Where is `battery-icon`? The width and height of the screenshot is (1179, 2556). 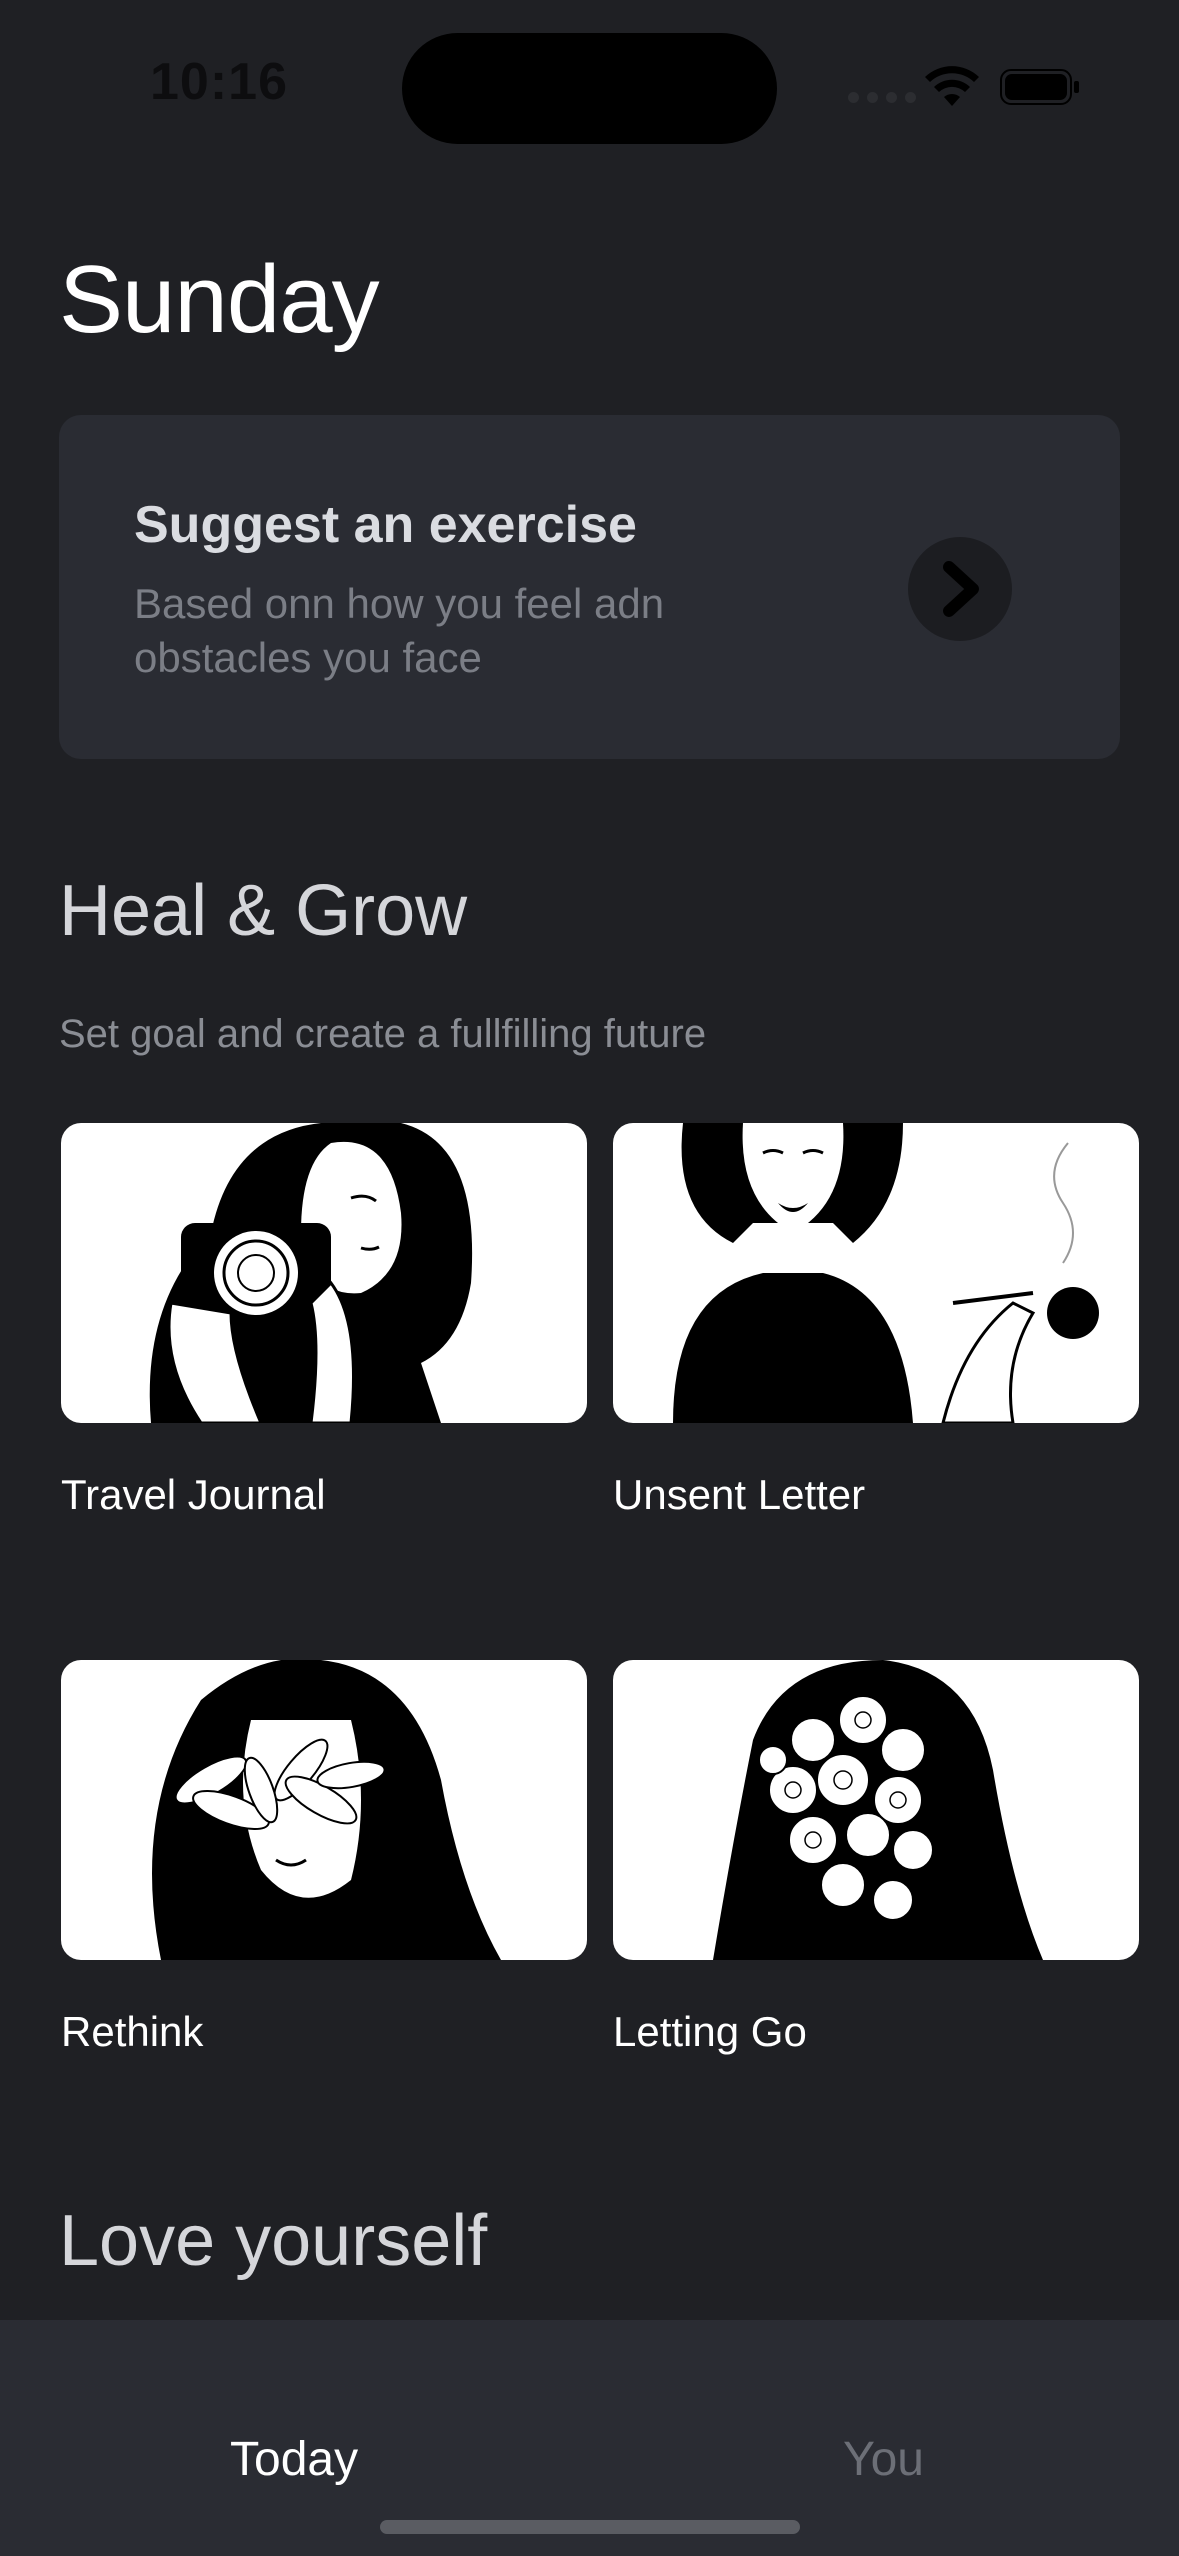 battery-icon is located at coordinates (1039, 87).